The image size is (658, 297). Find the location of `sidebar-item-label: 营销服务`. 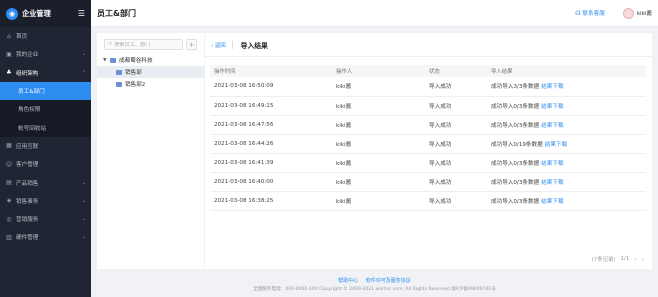

sidebar-item-label: 营销服务 is located at coordinates (27, 220).